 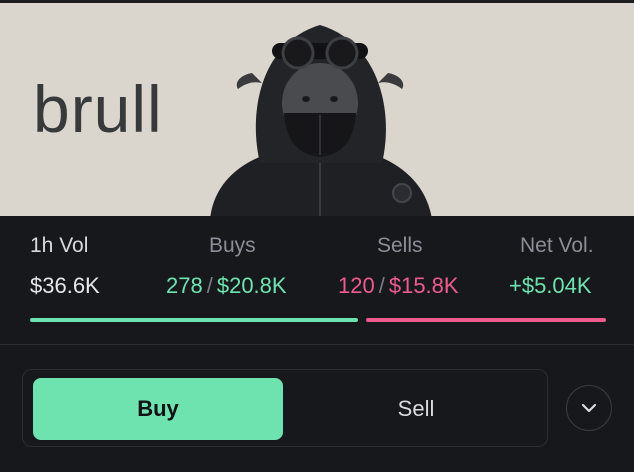 What do you see at coordinates (423, 285) in the screenshot?
I see `sells-amount: $15.8K` at bounding box center [423, 285].